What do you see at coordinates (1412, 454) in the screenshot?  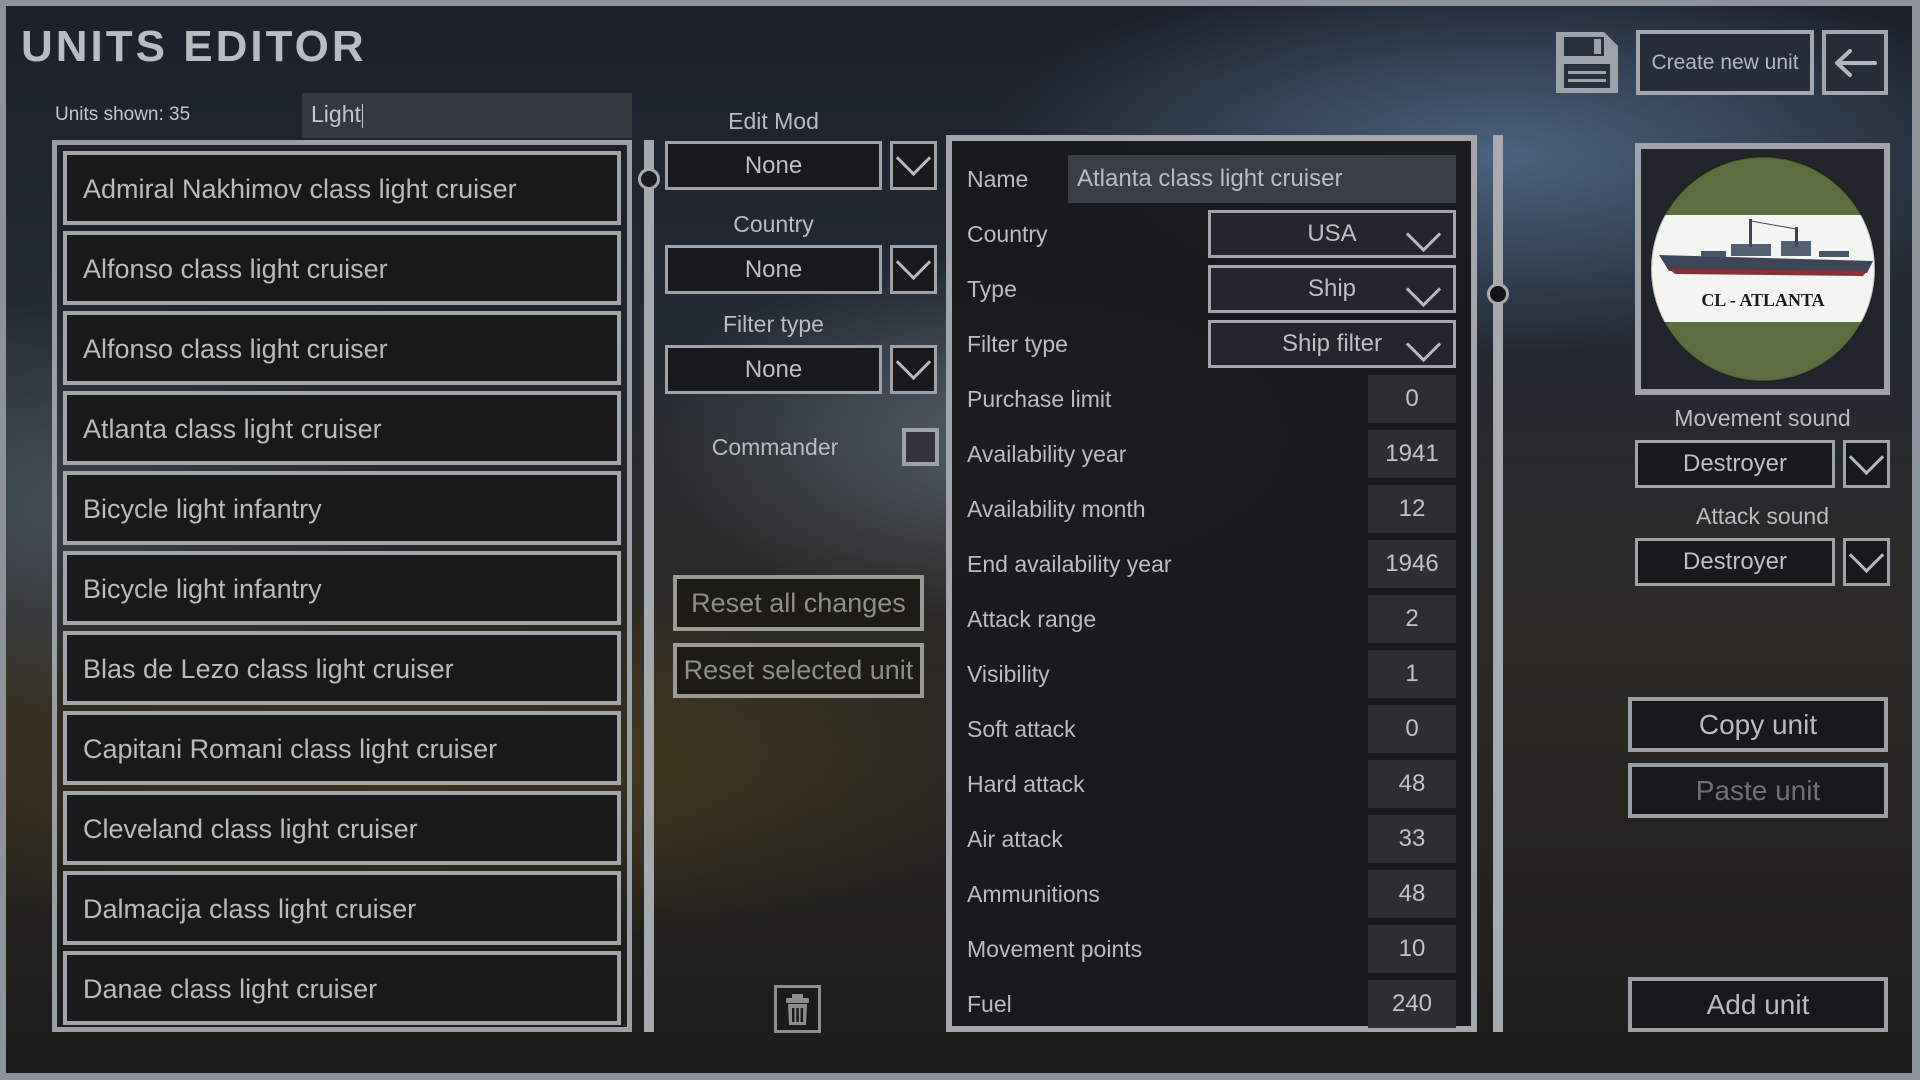 I see `stat-value-input: 1941` at bounding box center [1412, 454].